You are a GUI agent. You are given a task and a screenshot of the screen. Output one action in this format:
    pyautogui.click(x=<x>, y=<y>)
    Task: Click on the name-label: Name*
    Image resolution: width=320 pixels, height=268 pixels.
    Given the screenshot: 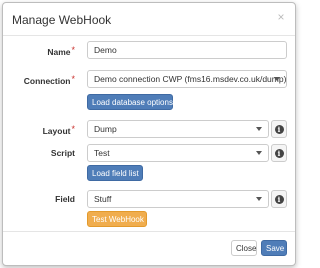 What is the action you would take?
    pyautogui.click(x=61, y=51)
    